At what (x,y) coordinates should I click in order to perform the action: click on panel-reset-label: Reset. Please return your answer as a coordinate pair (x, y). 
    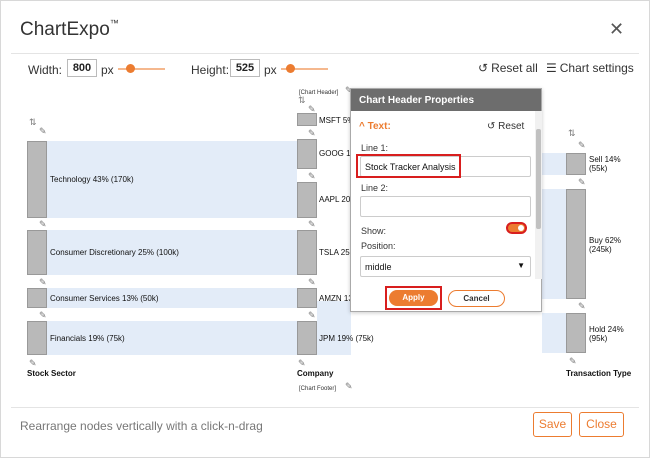
    Looking at the image, I should click on (511, 126).